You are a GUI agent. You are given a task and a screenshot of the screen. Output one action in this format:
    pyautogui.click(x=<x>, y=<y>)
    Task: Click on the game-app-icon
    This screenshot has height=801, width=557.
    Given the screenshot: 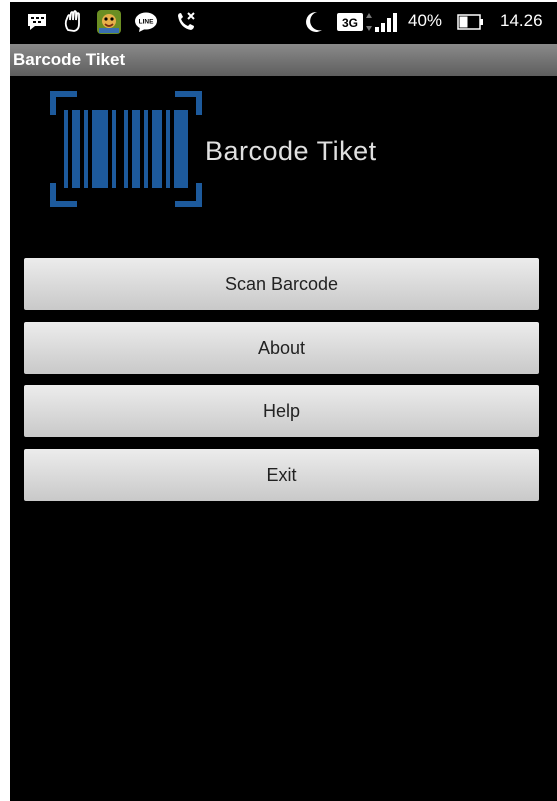 What is the action you would take?
    pyautogui.click(x=109, y=22)
    